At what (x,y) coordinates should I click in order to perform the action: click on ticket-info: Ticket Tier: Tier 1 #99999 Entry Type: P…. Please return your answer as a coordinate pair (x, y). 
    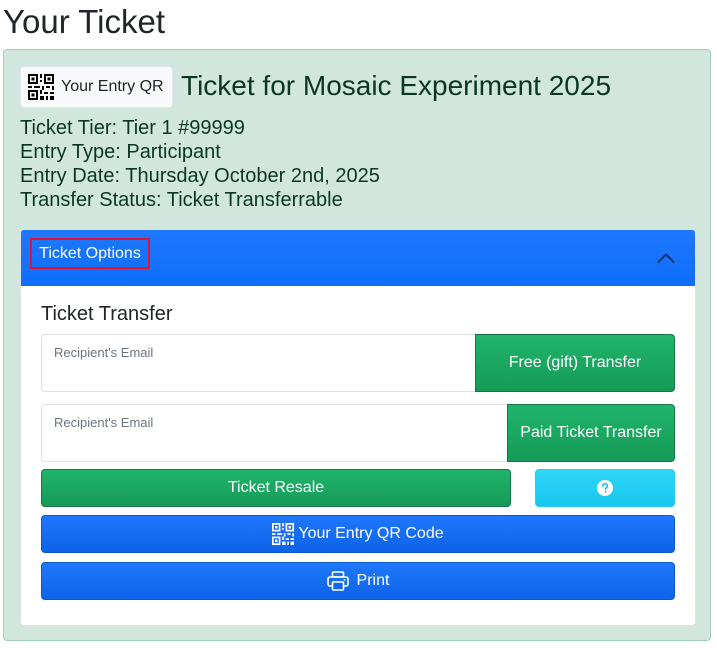
    Looking at the image, I should click on (200, 164).